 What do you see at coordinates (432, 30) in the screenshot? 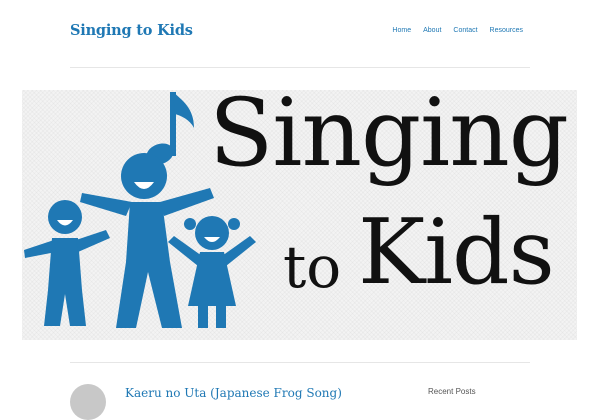
I see `nav-about: About` at bounding box center [432, 30].